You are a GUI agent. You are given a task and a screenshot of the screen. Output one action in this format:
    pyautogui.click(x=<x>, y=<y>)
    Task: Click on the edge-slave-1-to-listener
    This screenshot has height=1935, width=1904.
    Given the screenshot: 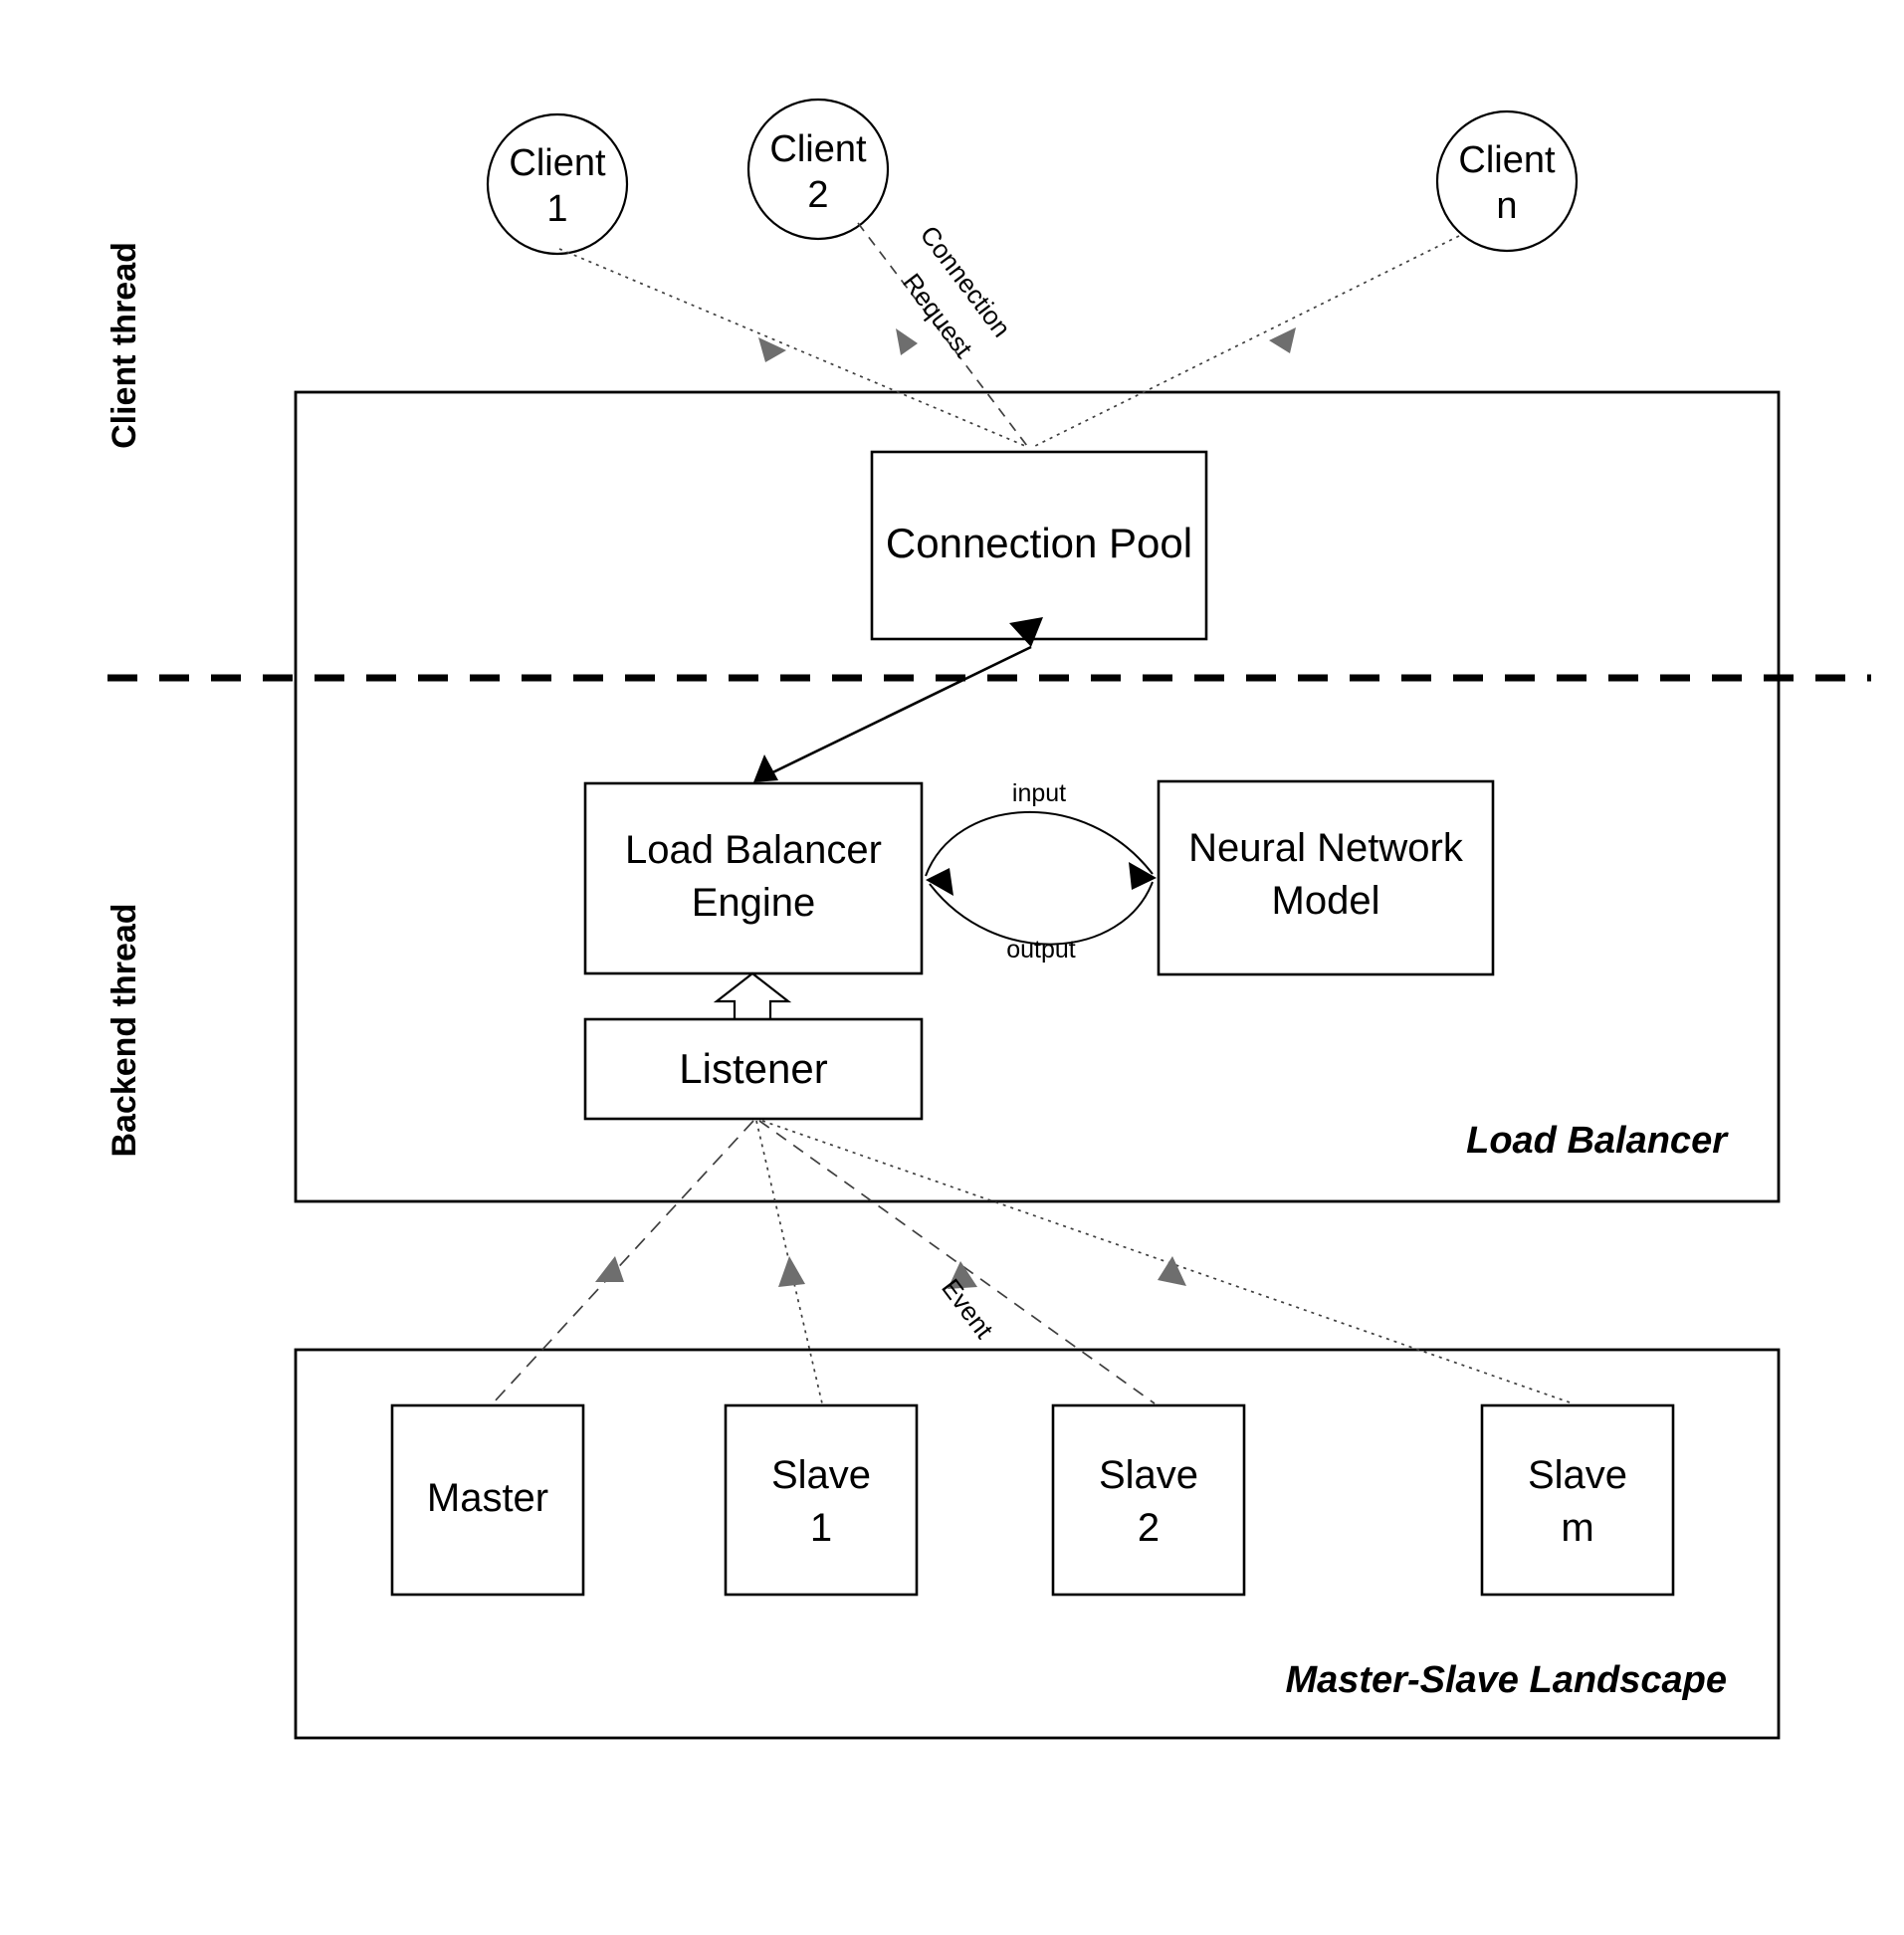 What is the action you would take?
    pyautogui.click(x=789, y=1262)
    